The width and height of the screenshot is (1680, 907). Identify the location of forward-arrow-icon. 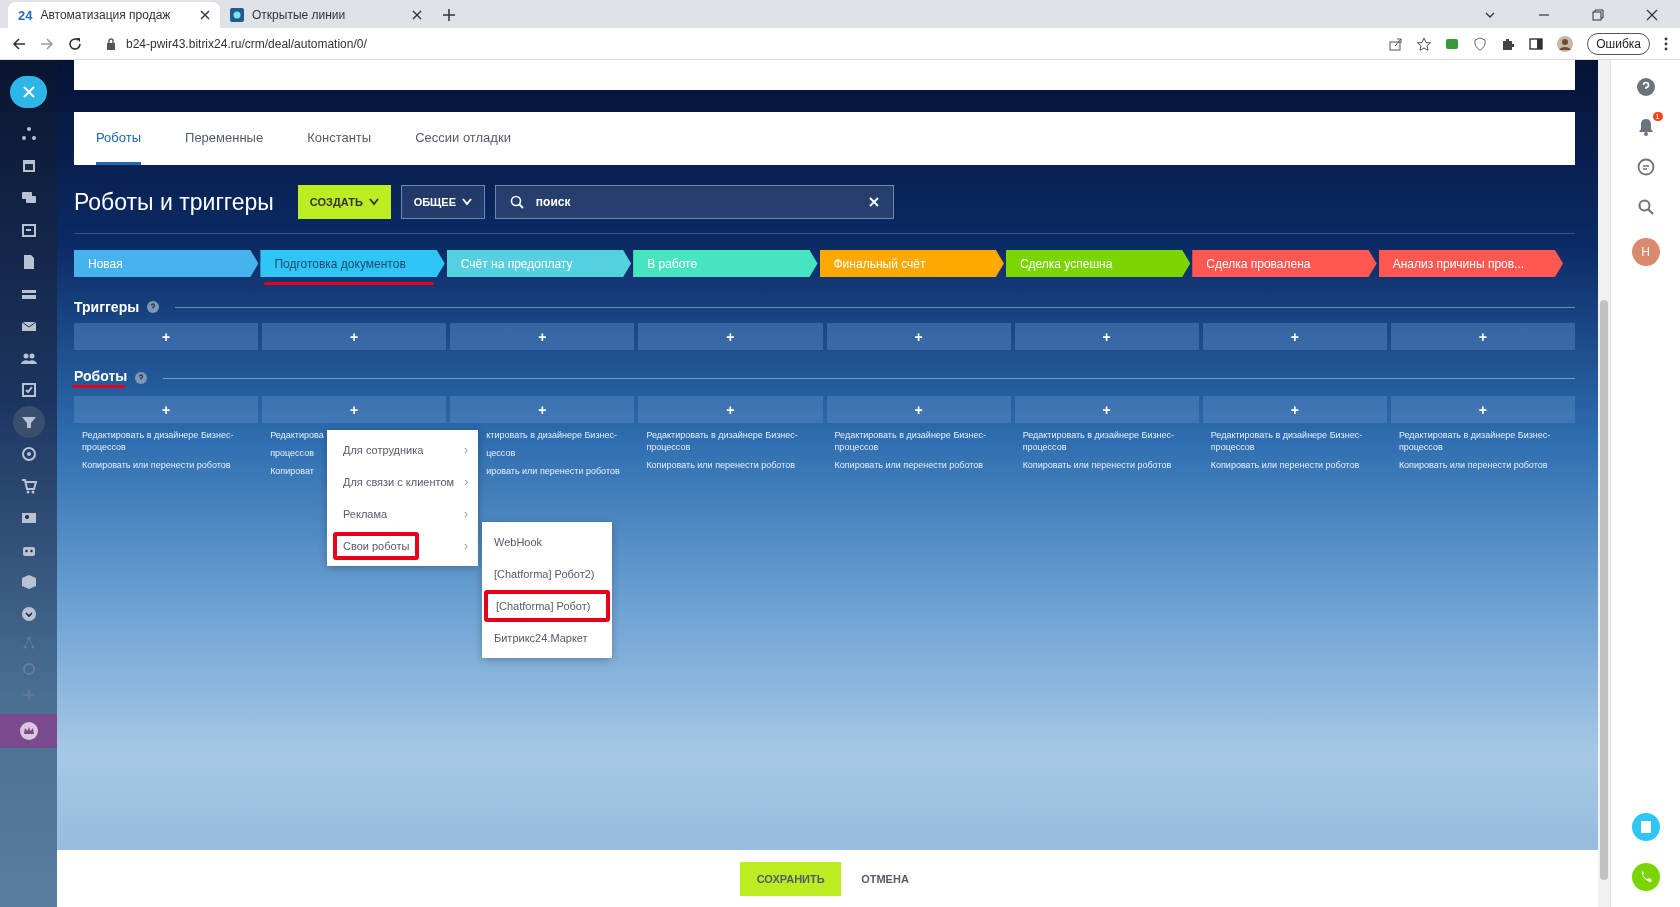
(47, 43).